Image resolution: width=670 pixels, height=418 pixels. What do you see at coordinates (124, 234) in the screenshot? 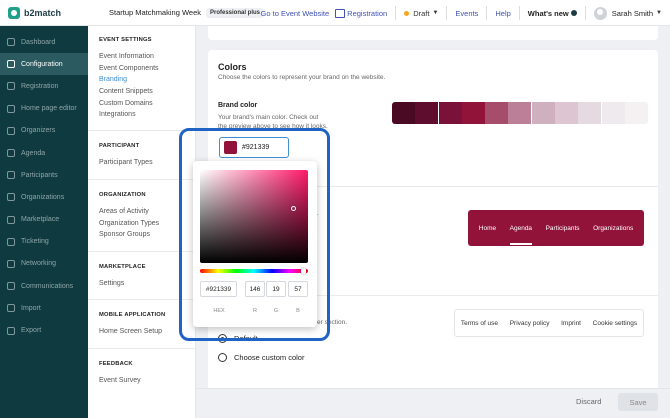
I see `subnav-item-sponsor-groups: Sponsor Groups` at bounding box center [124, 234].